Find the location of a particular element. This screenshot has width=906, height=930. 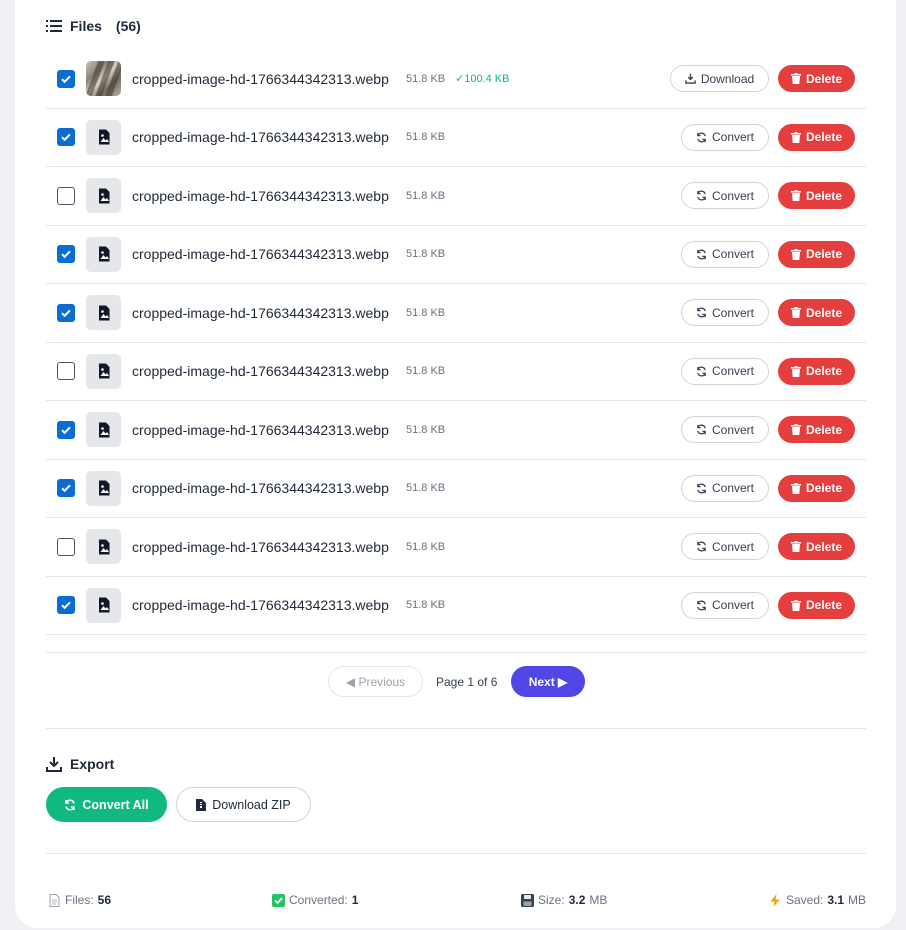

stat-size-unit: MB is located at coordinates (598, 900).